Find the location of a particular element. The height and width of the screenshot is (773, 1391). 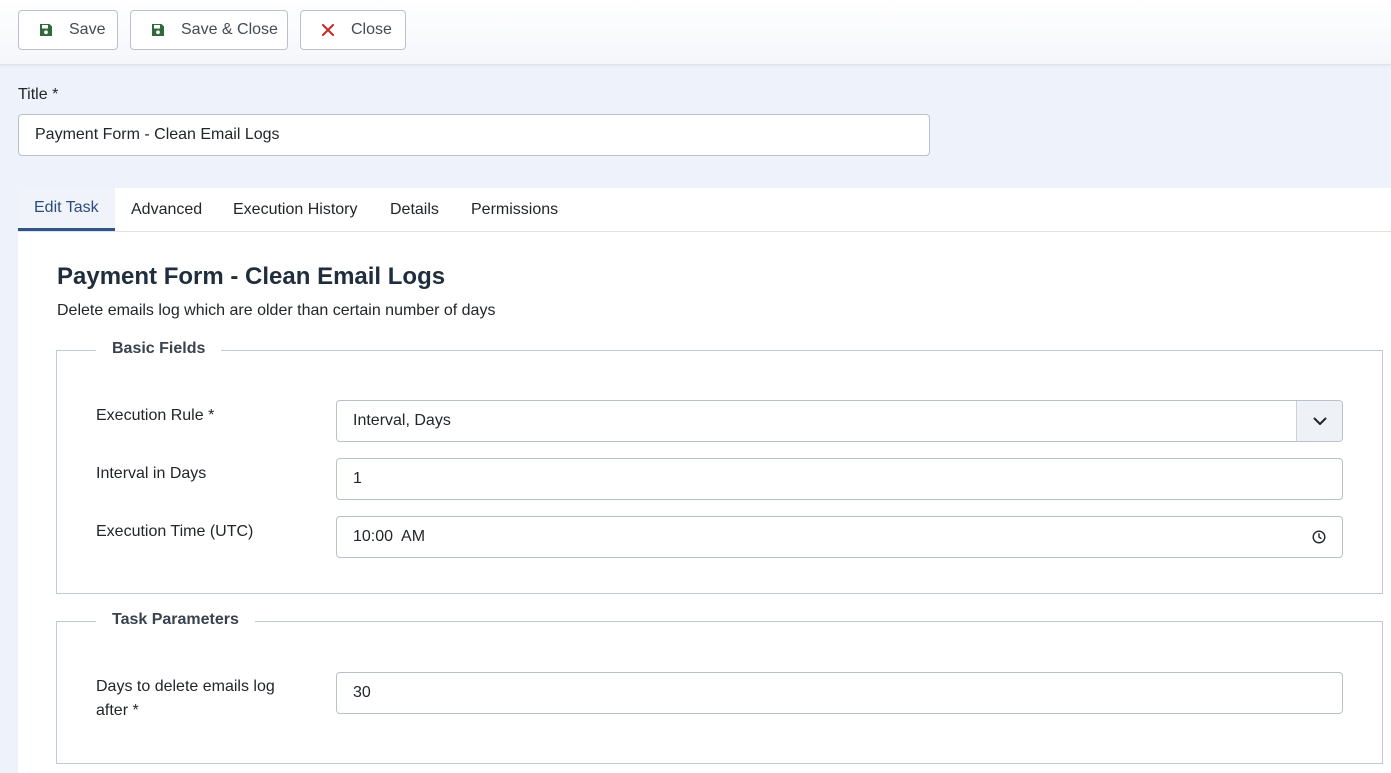

toolbar: Save Save & Close Close is located at coordinates (695, 32).